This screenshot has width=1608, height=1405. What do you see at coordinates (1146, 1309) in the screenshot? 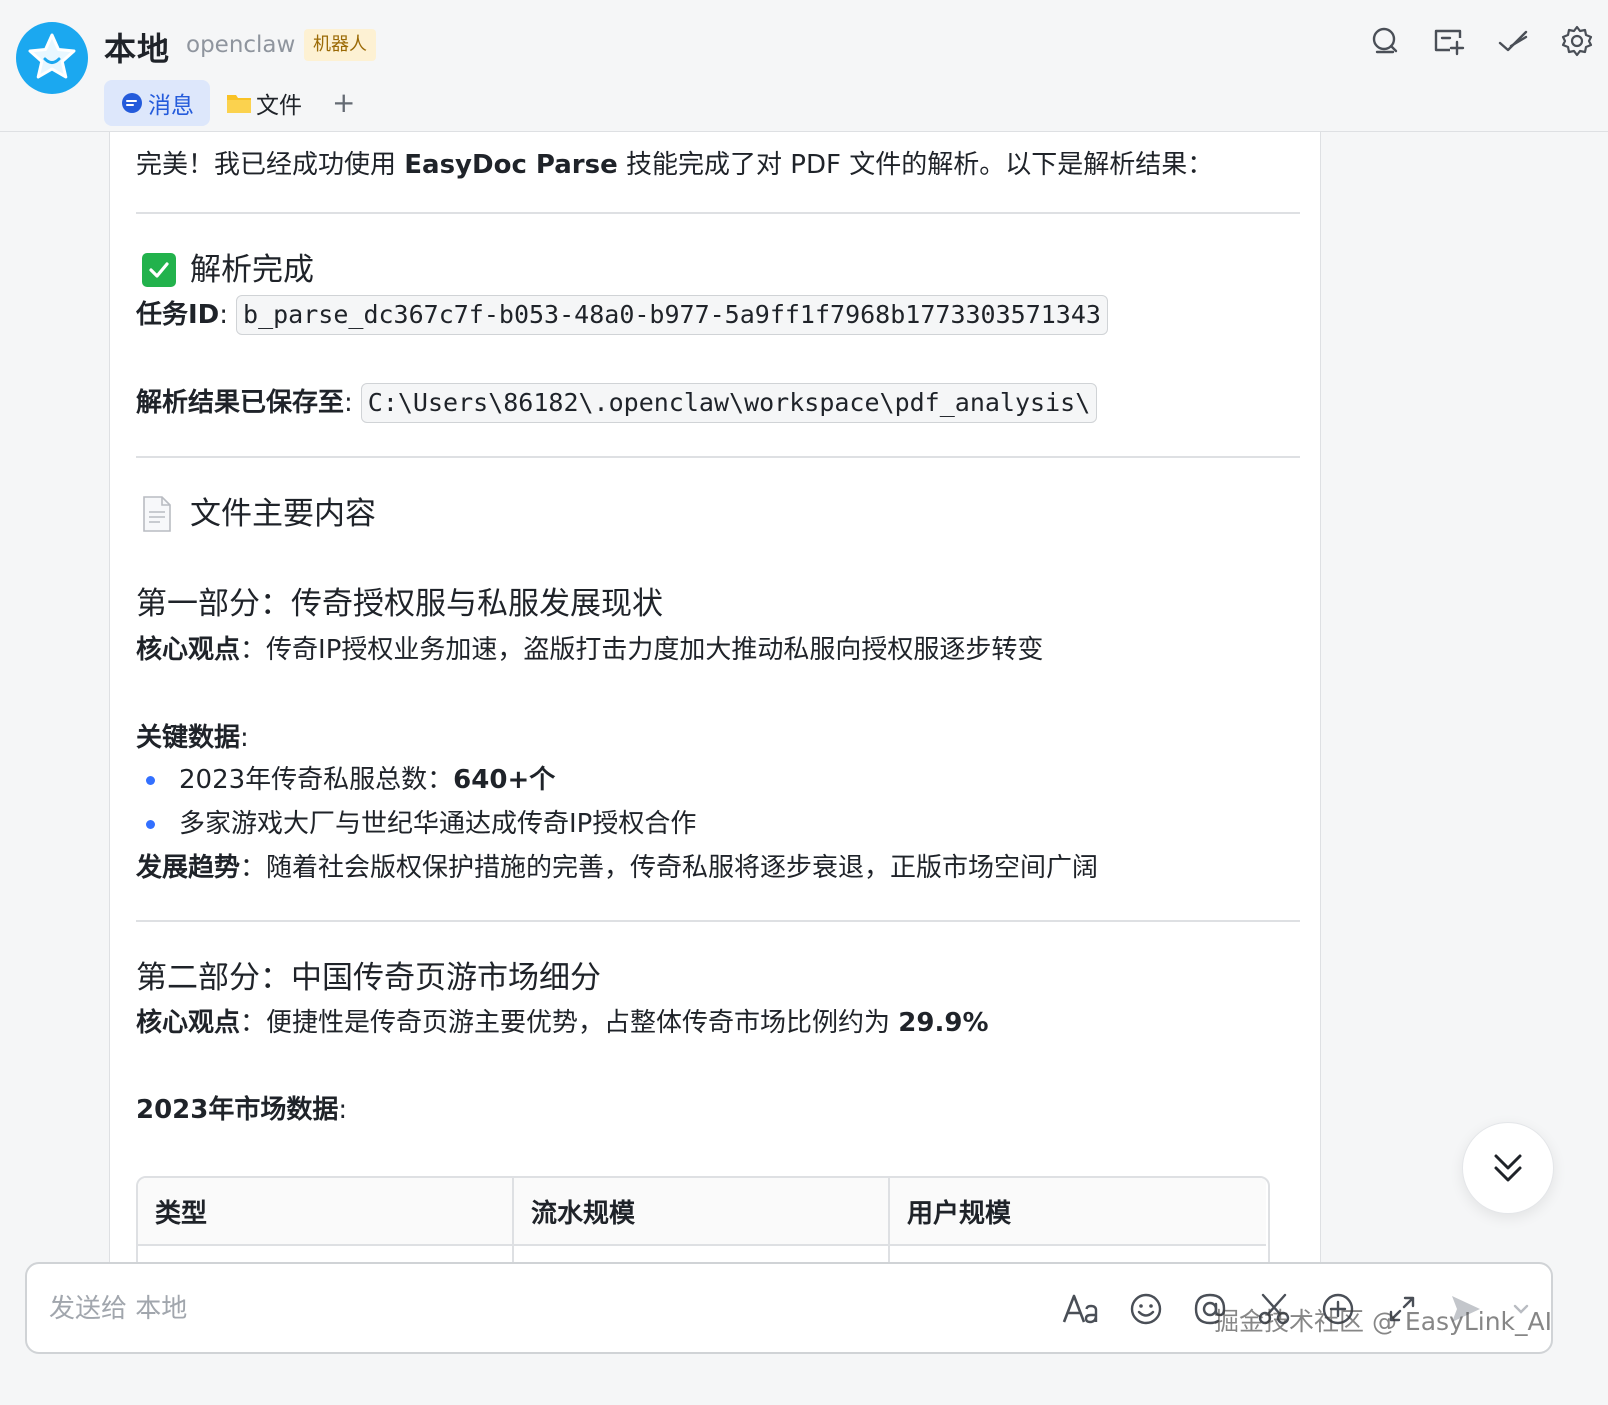
I see `emoji-icon` at bounding box center [1146, 1309].